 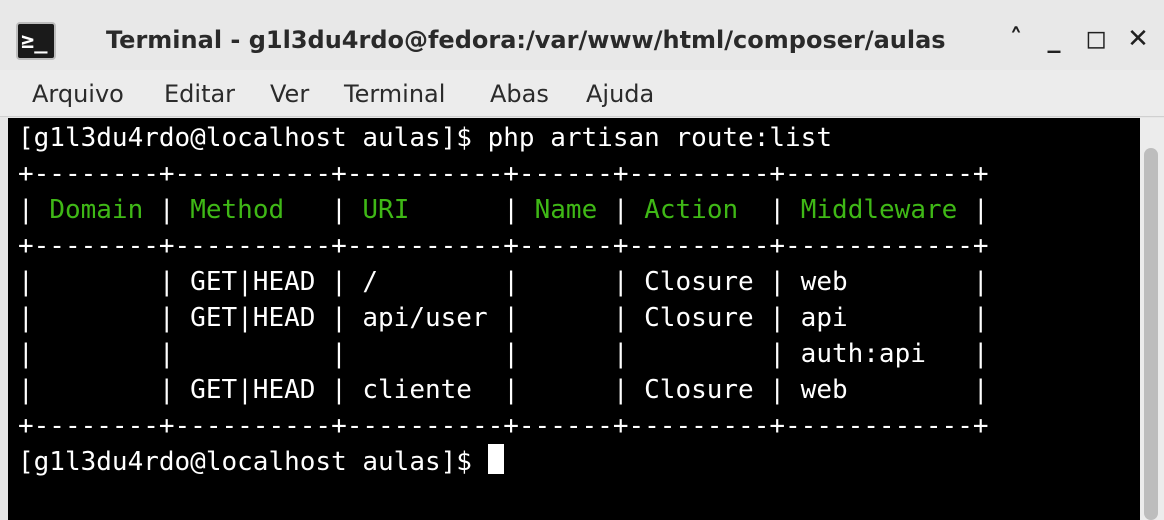 I want to click on menu-abas: Abas, so click(x=519, y=94).